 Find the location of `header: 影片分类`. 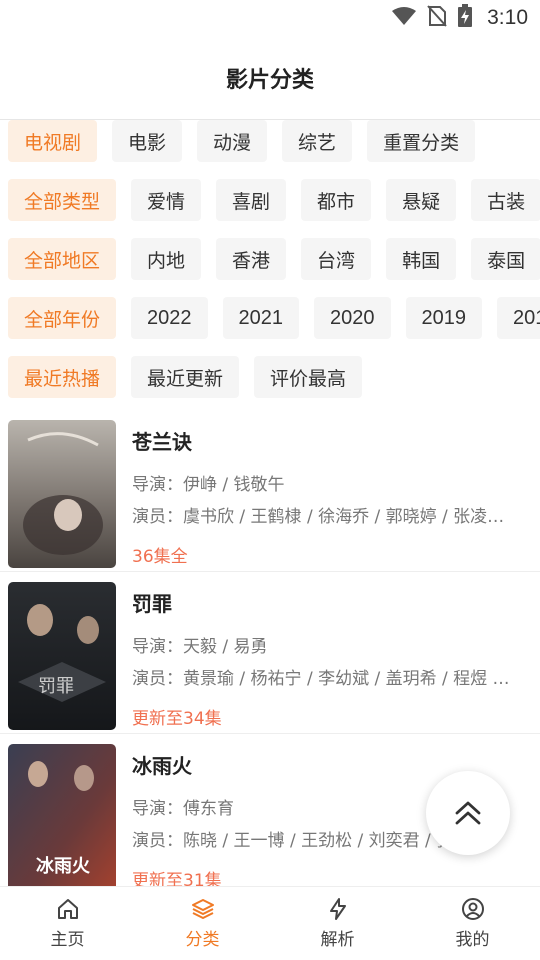

header: 影片分类 is located at coordinates (270, 78).